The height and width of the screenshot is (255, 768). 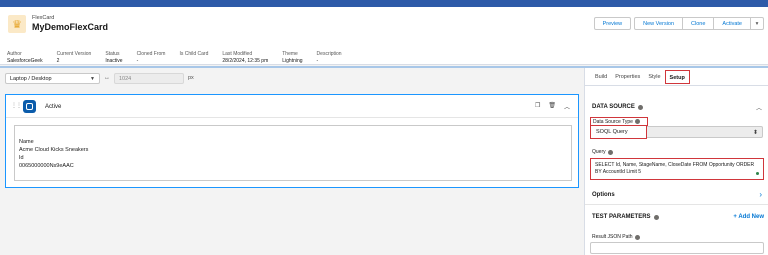 What do you see at coordinates (74, 54) in the screenshot?
I see `meta-label: Current Version` at bounding box center [74, 54].